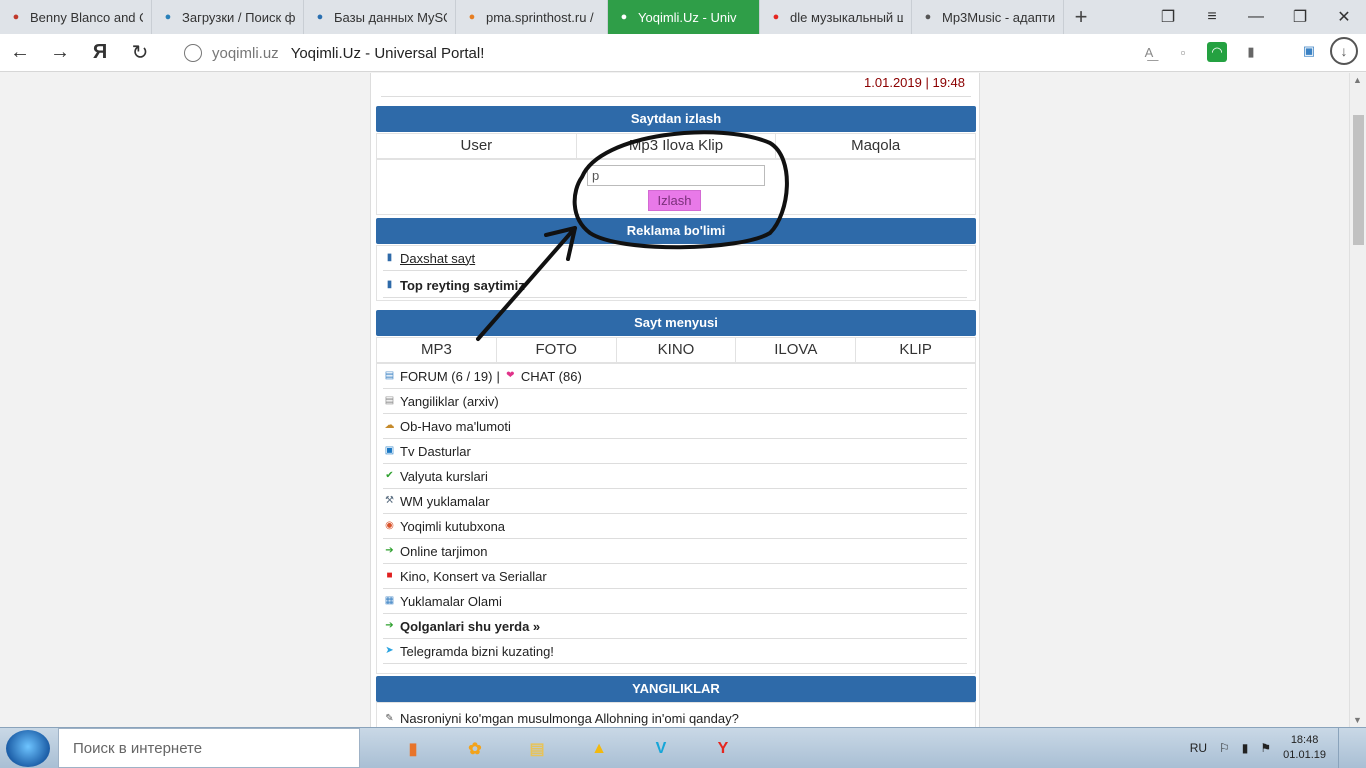 The image size is (1366, 768). Describe the element at coordinates (1304, 748) in the screenshot. I see `clock: 18:48 01.01.19` at that location.